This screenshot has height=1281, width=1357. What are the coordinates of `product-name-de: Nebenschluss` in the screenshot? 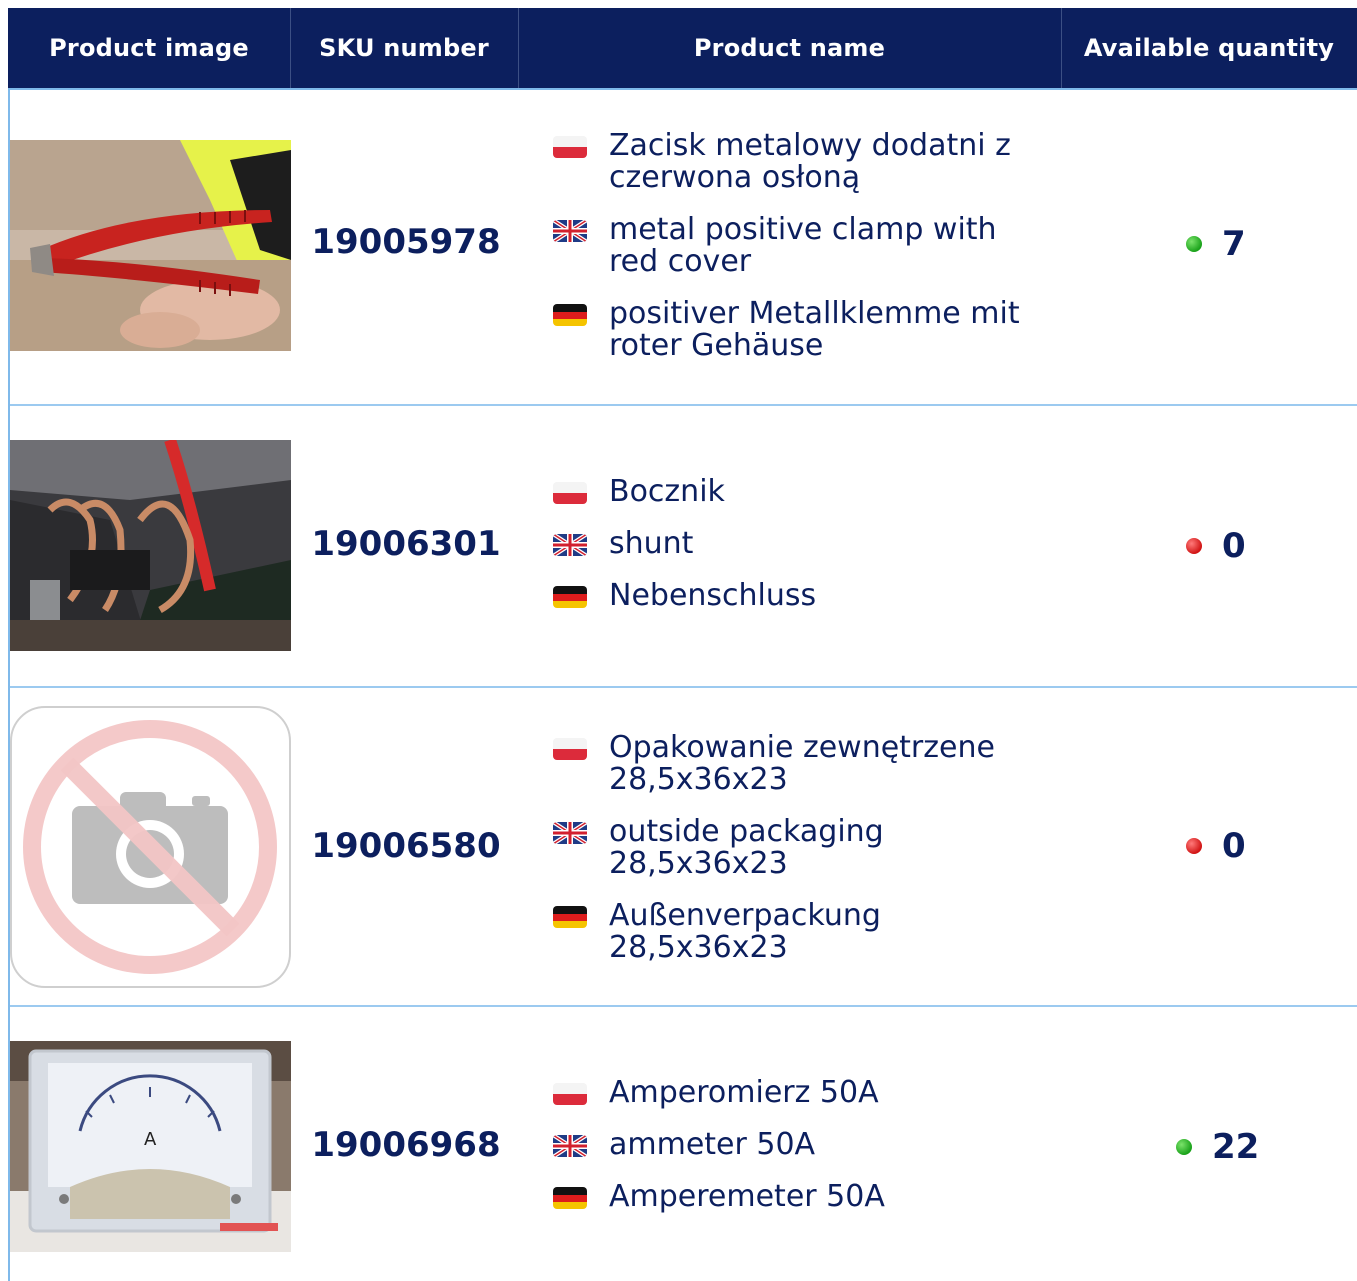 It's located at (793, 606).